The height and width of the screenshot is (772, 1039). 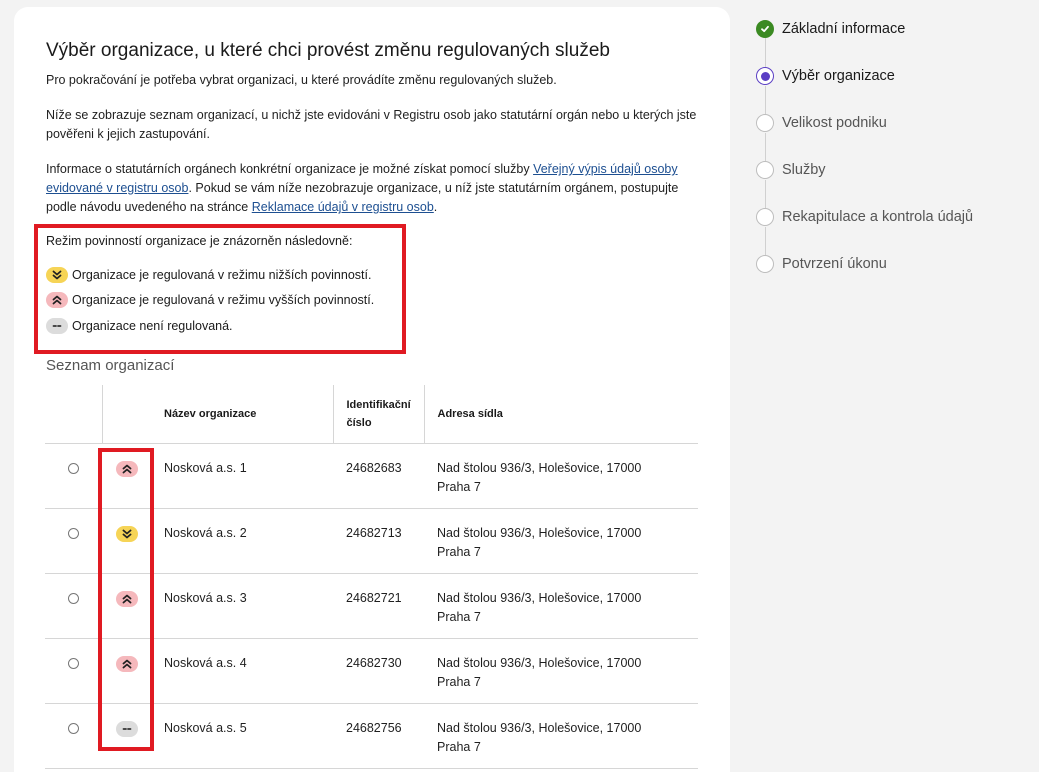 What do you see at coordinates (560, 414) in the screenshot?
I see `address-column-header: Adresa sídla` at bounding box center [560, 414].